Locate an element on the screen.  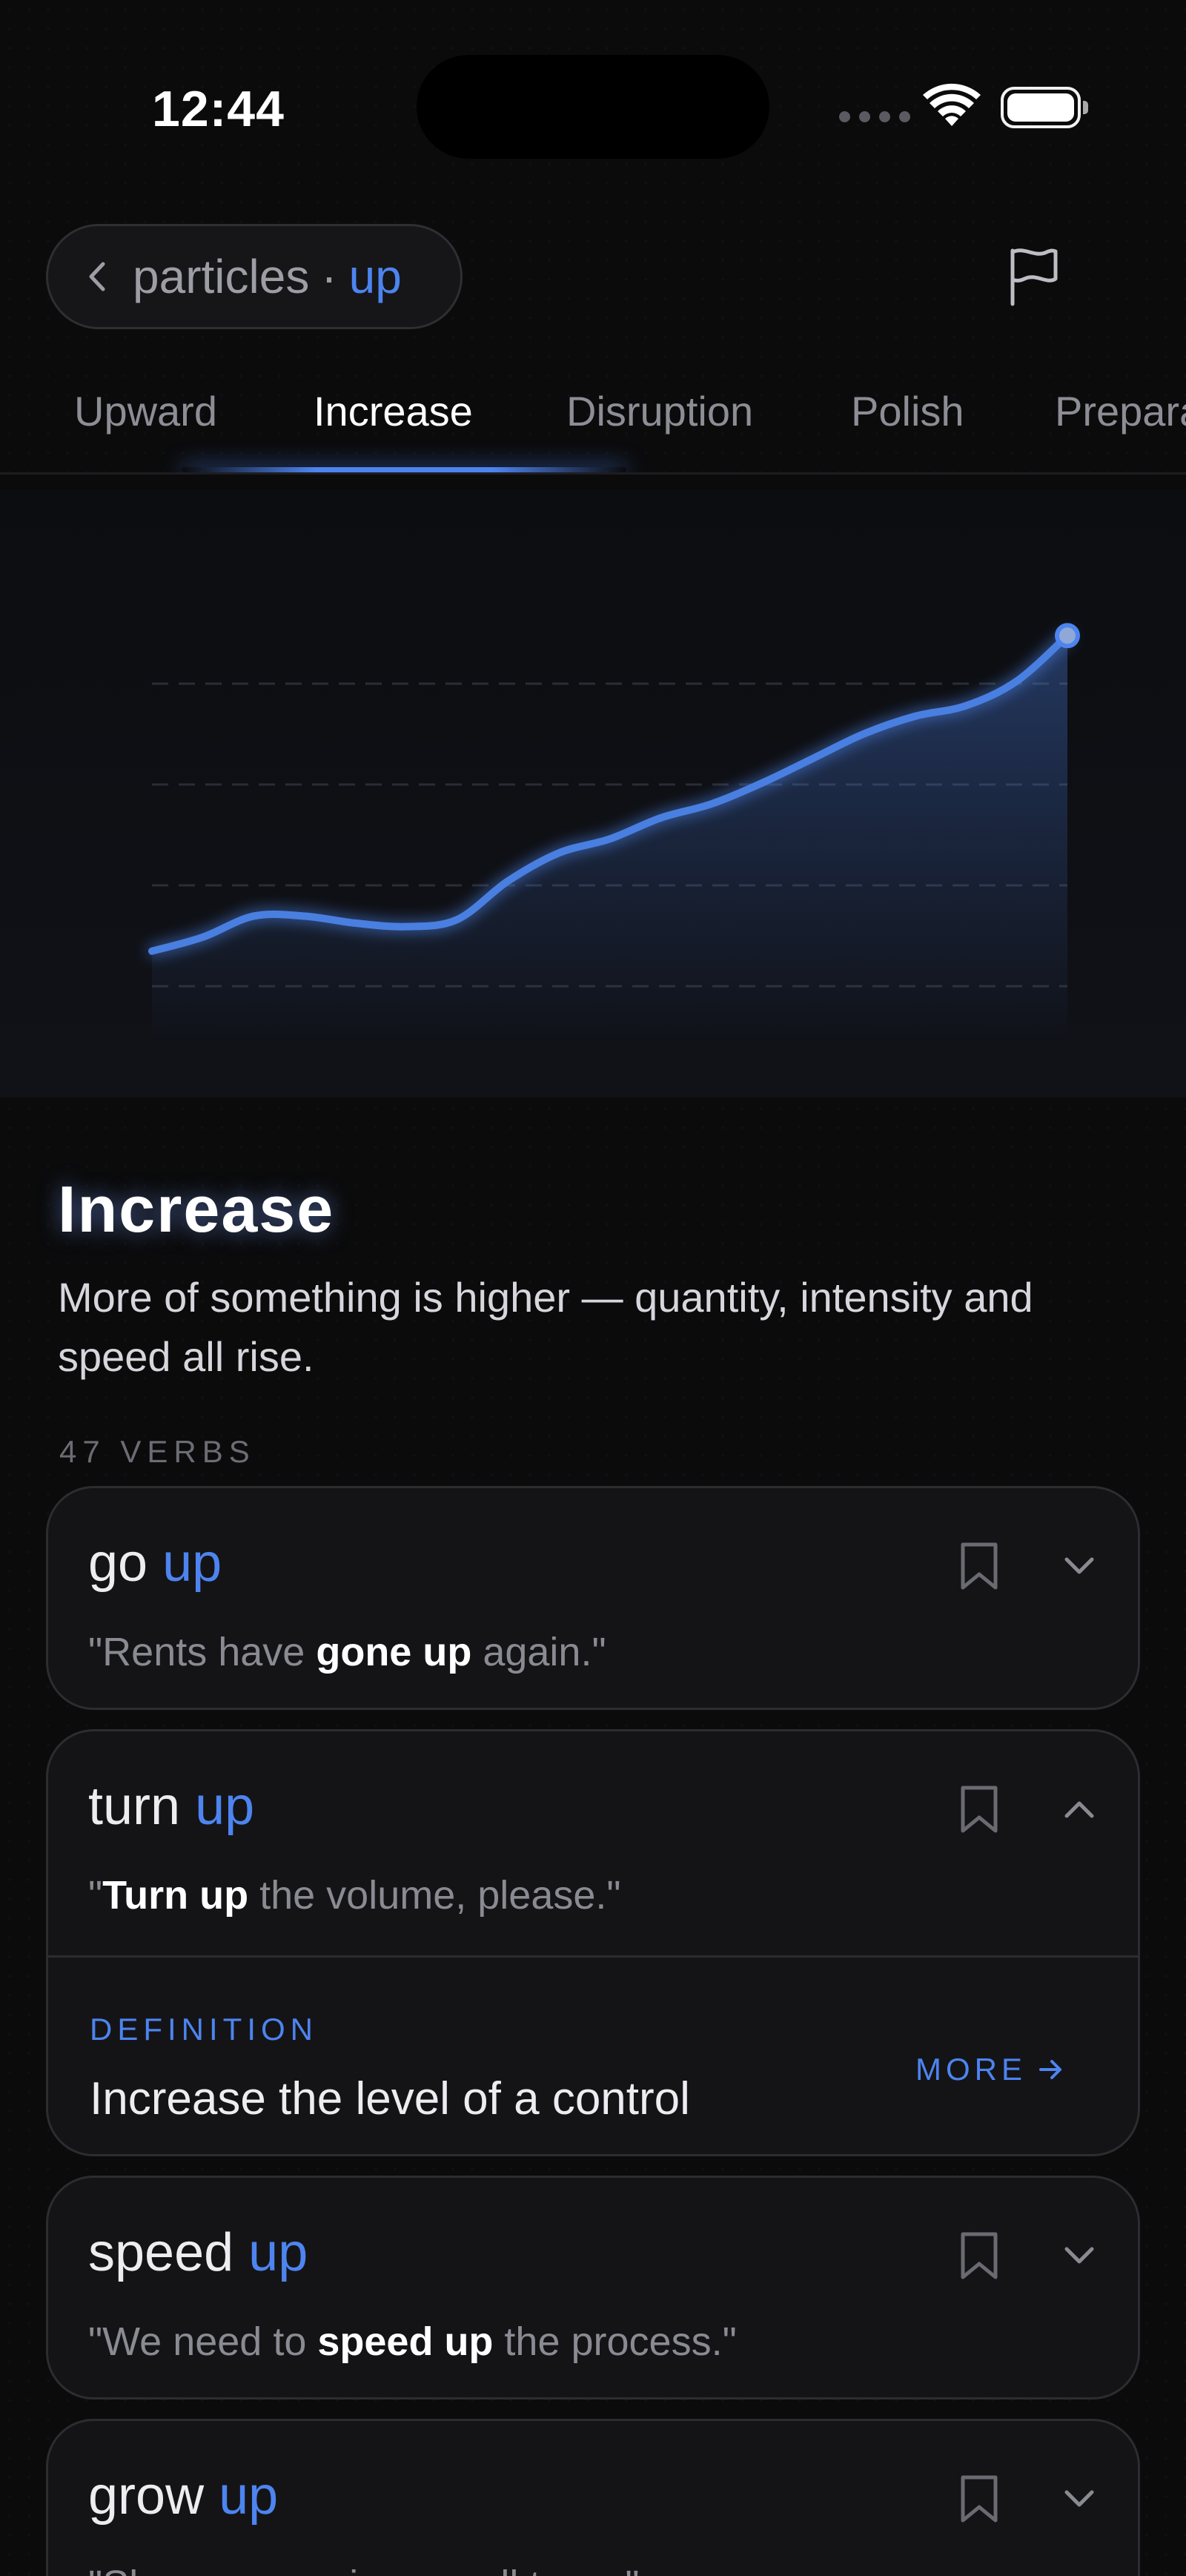
breadcrumb-current: up is located at coordinates (375, 276).